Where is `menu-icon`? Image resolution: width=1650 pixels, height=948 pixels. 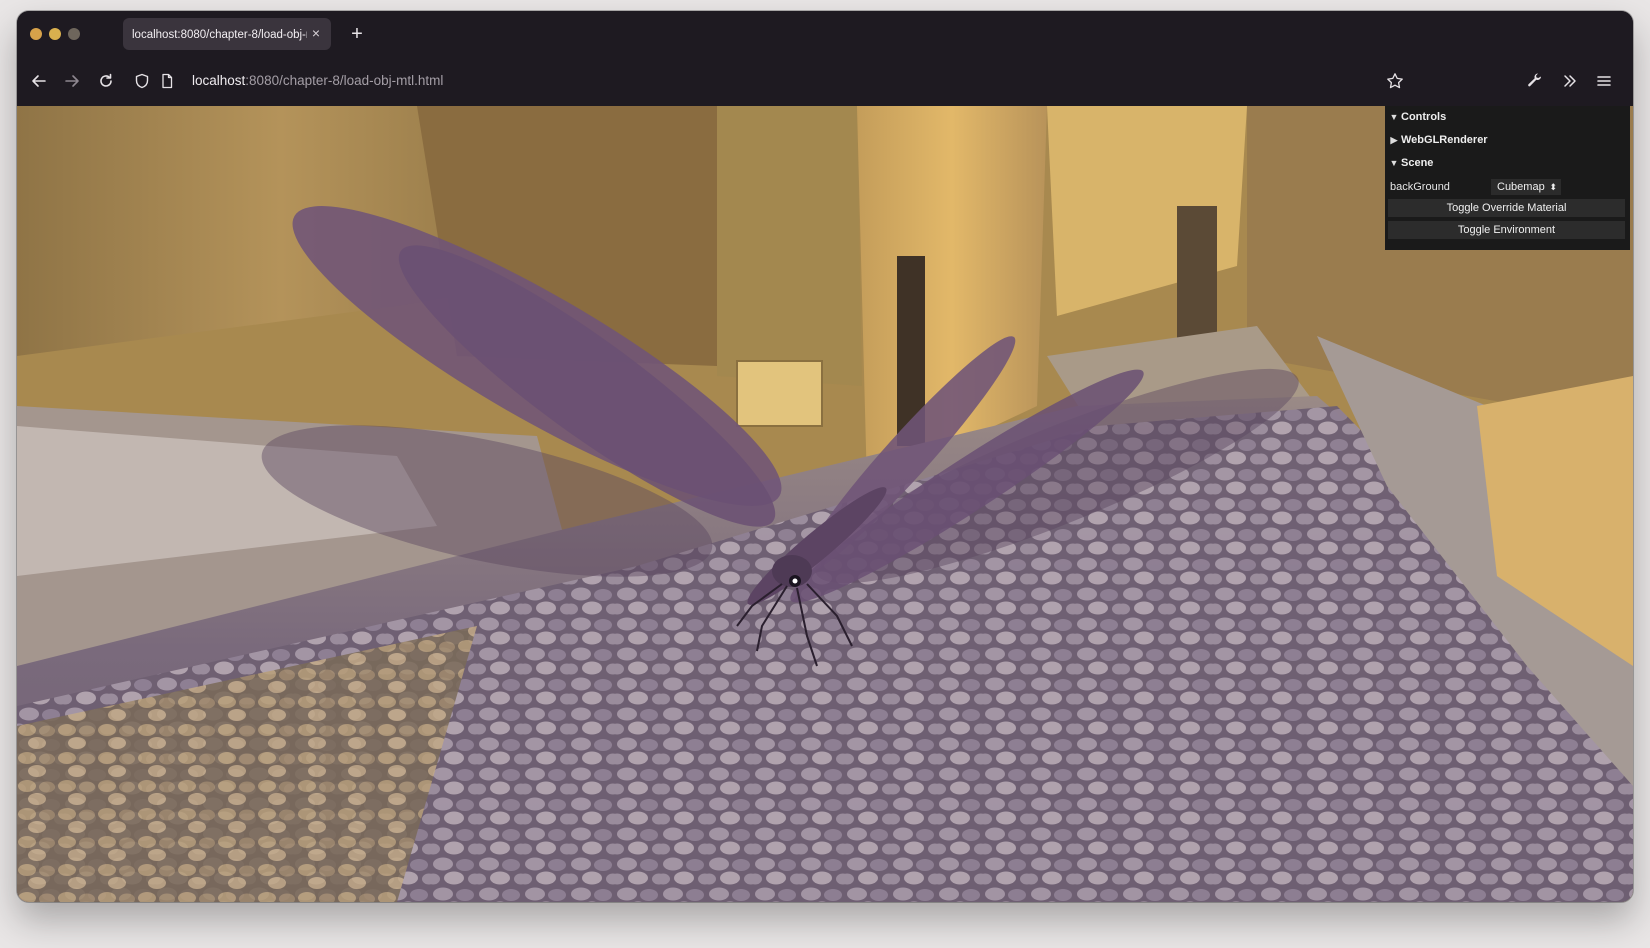
menu-icon is located at coordinates (1604, 81).